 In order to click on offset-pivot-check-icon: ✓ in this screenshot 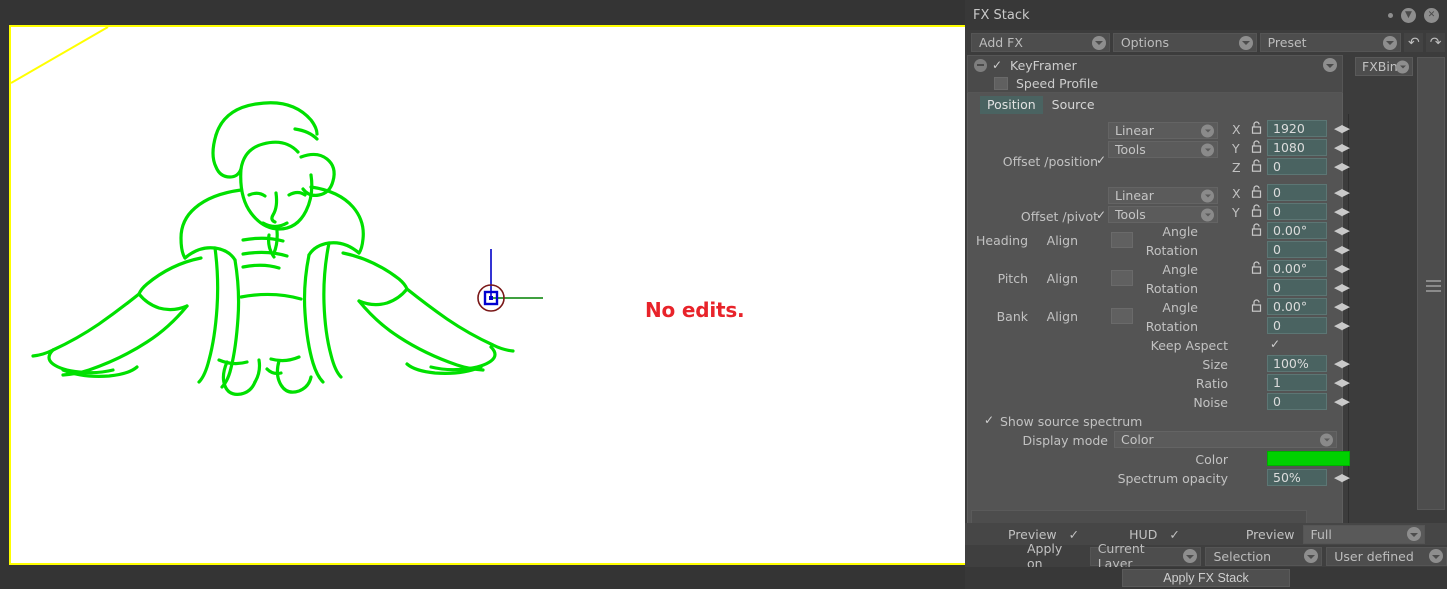, I will do `click(1101, 215)`.